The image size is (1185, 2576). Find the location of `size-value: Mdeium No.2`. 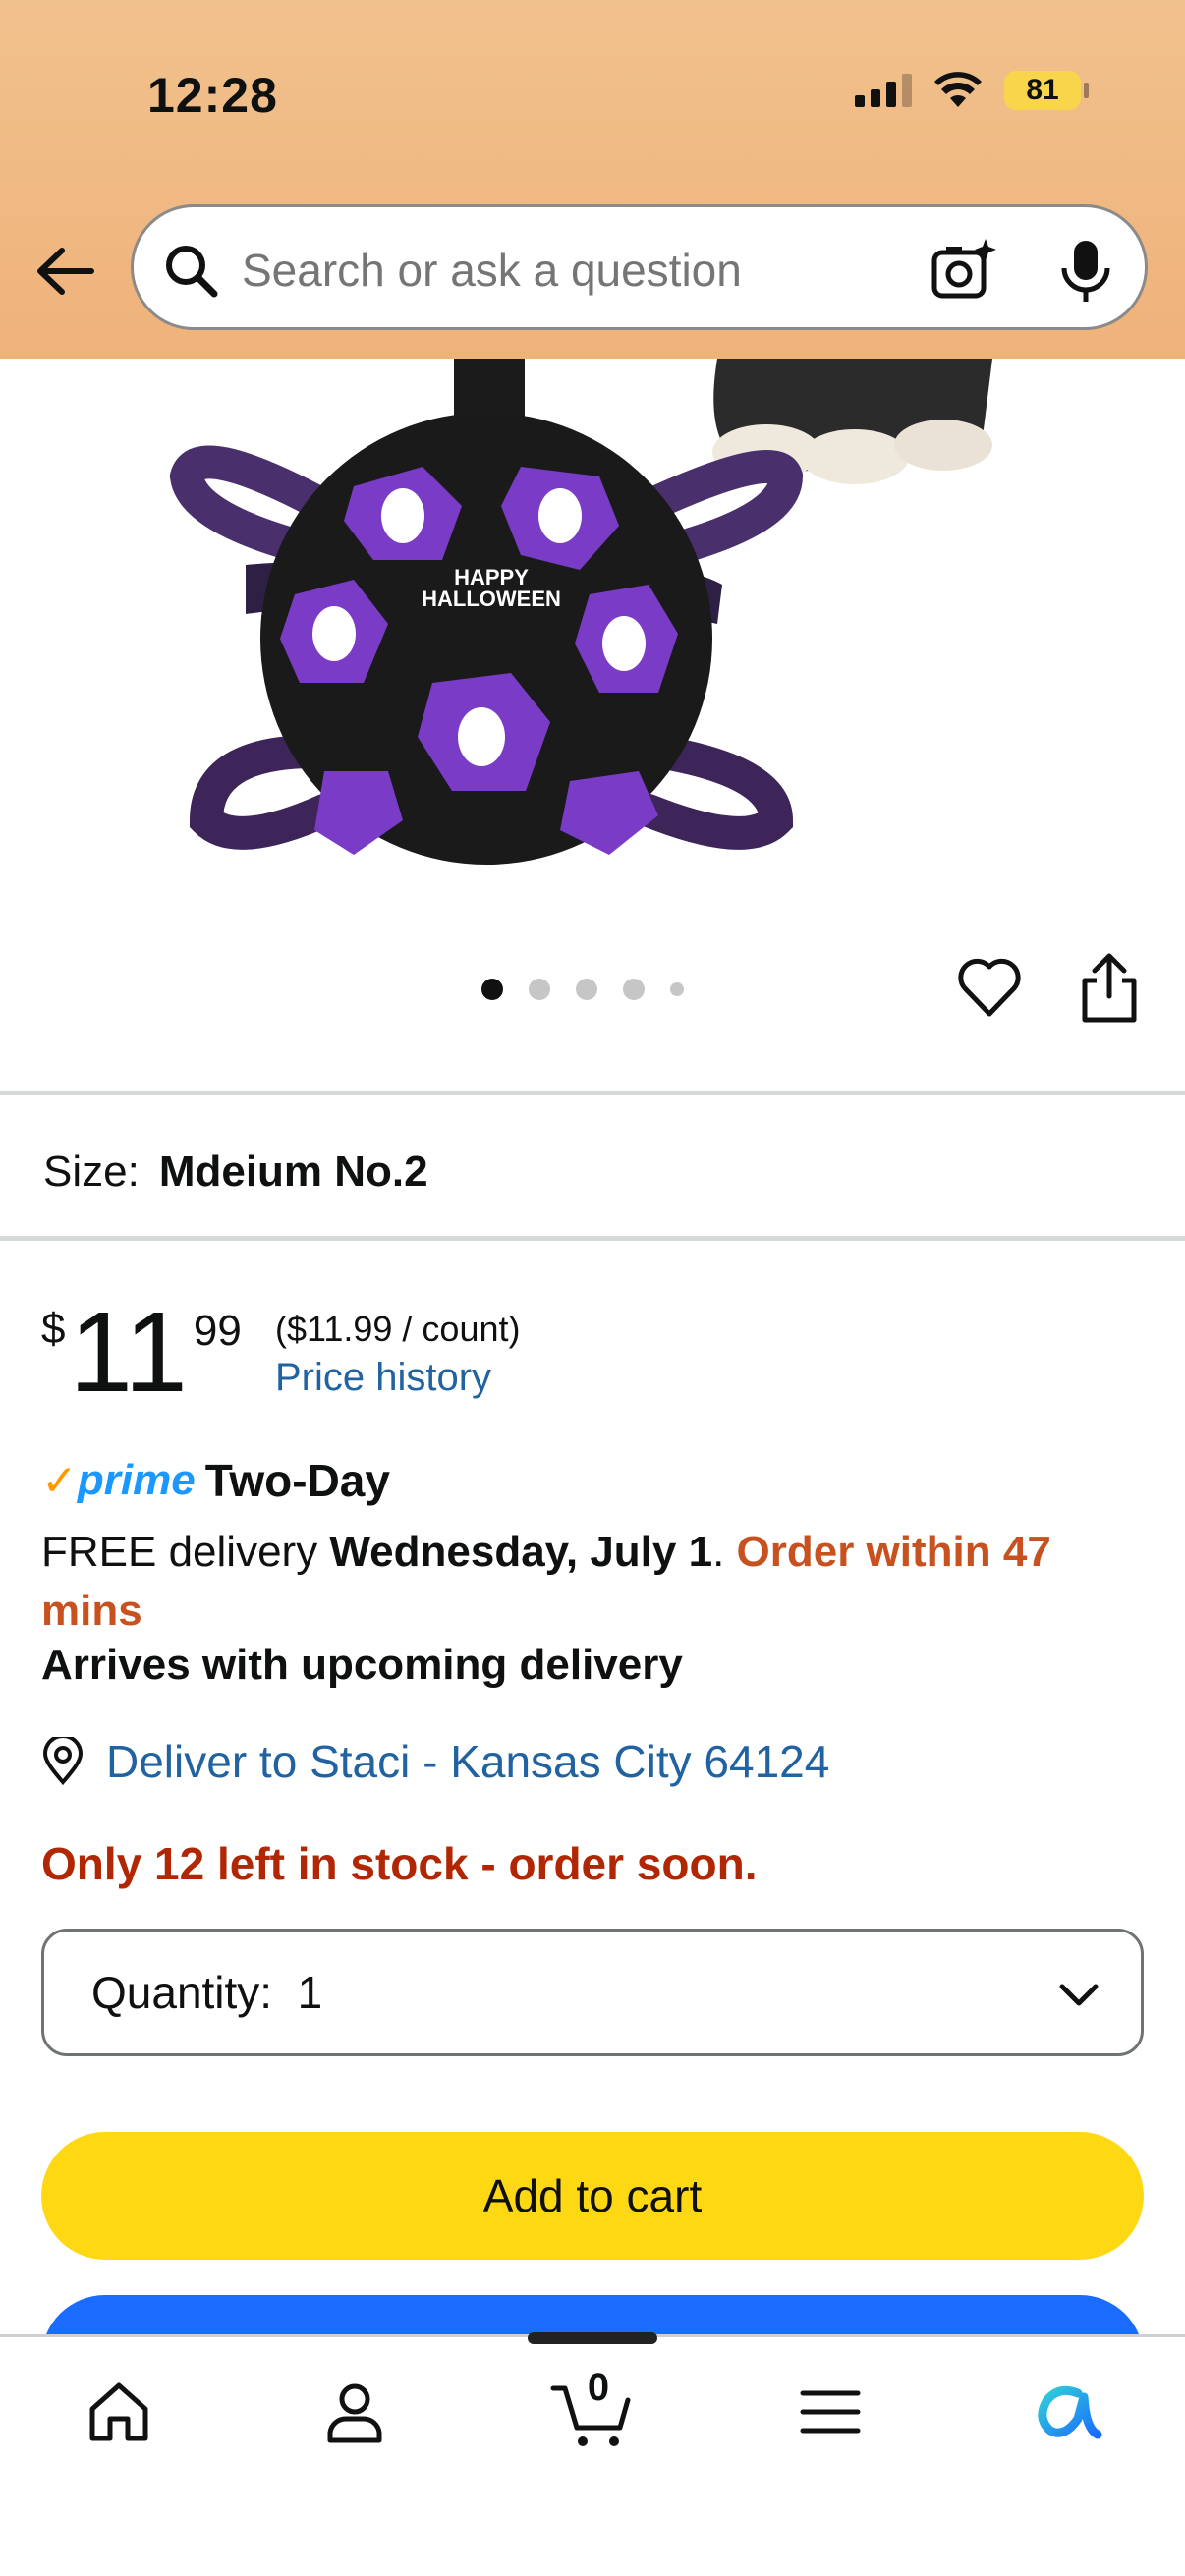

size-value: Mdeium No.2 is located at coordinates (293, 1172).